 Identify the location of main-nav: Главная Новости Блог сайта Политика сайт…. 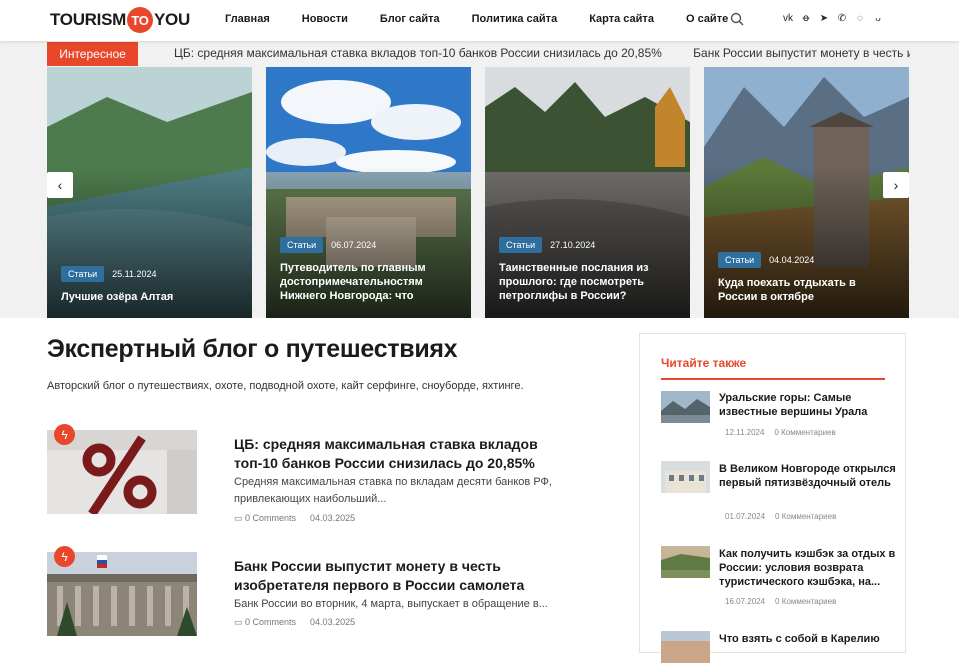
(492, 19).